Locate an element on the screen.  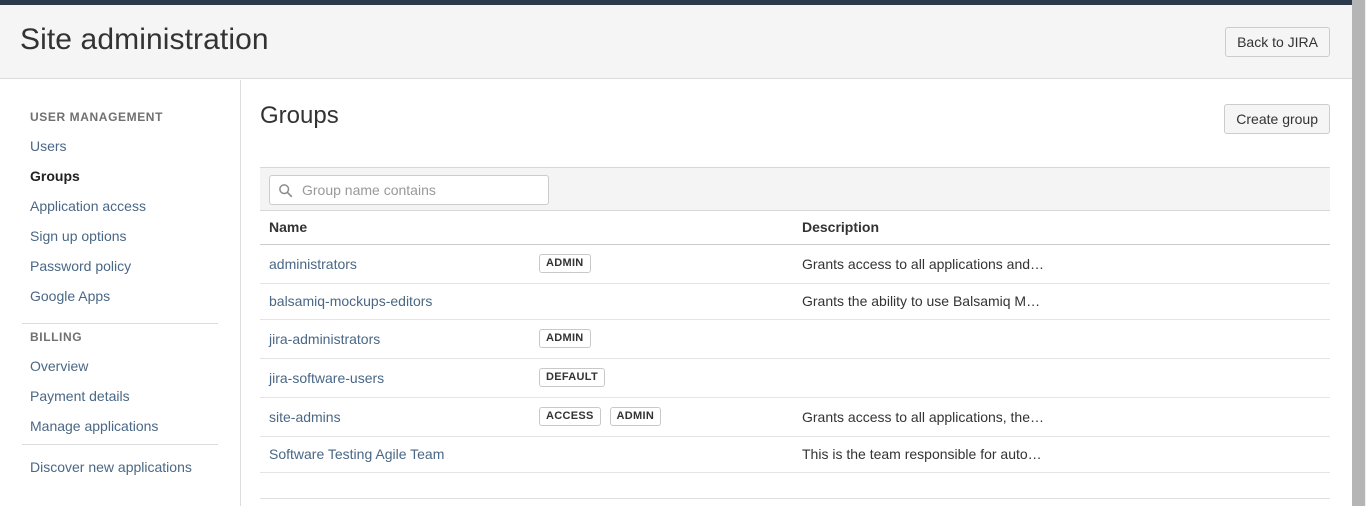
table-header-row: Name Description is located at coordinates (795, 228).